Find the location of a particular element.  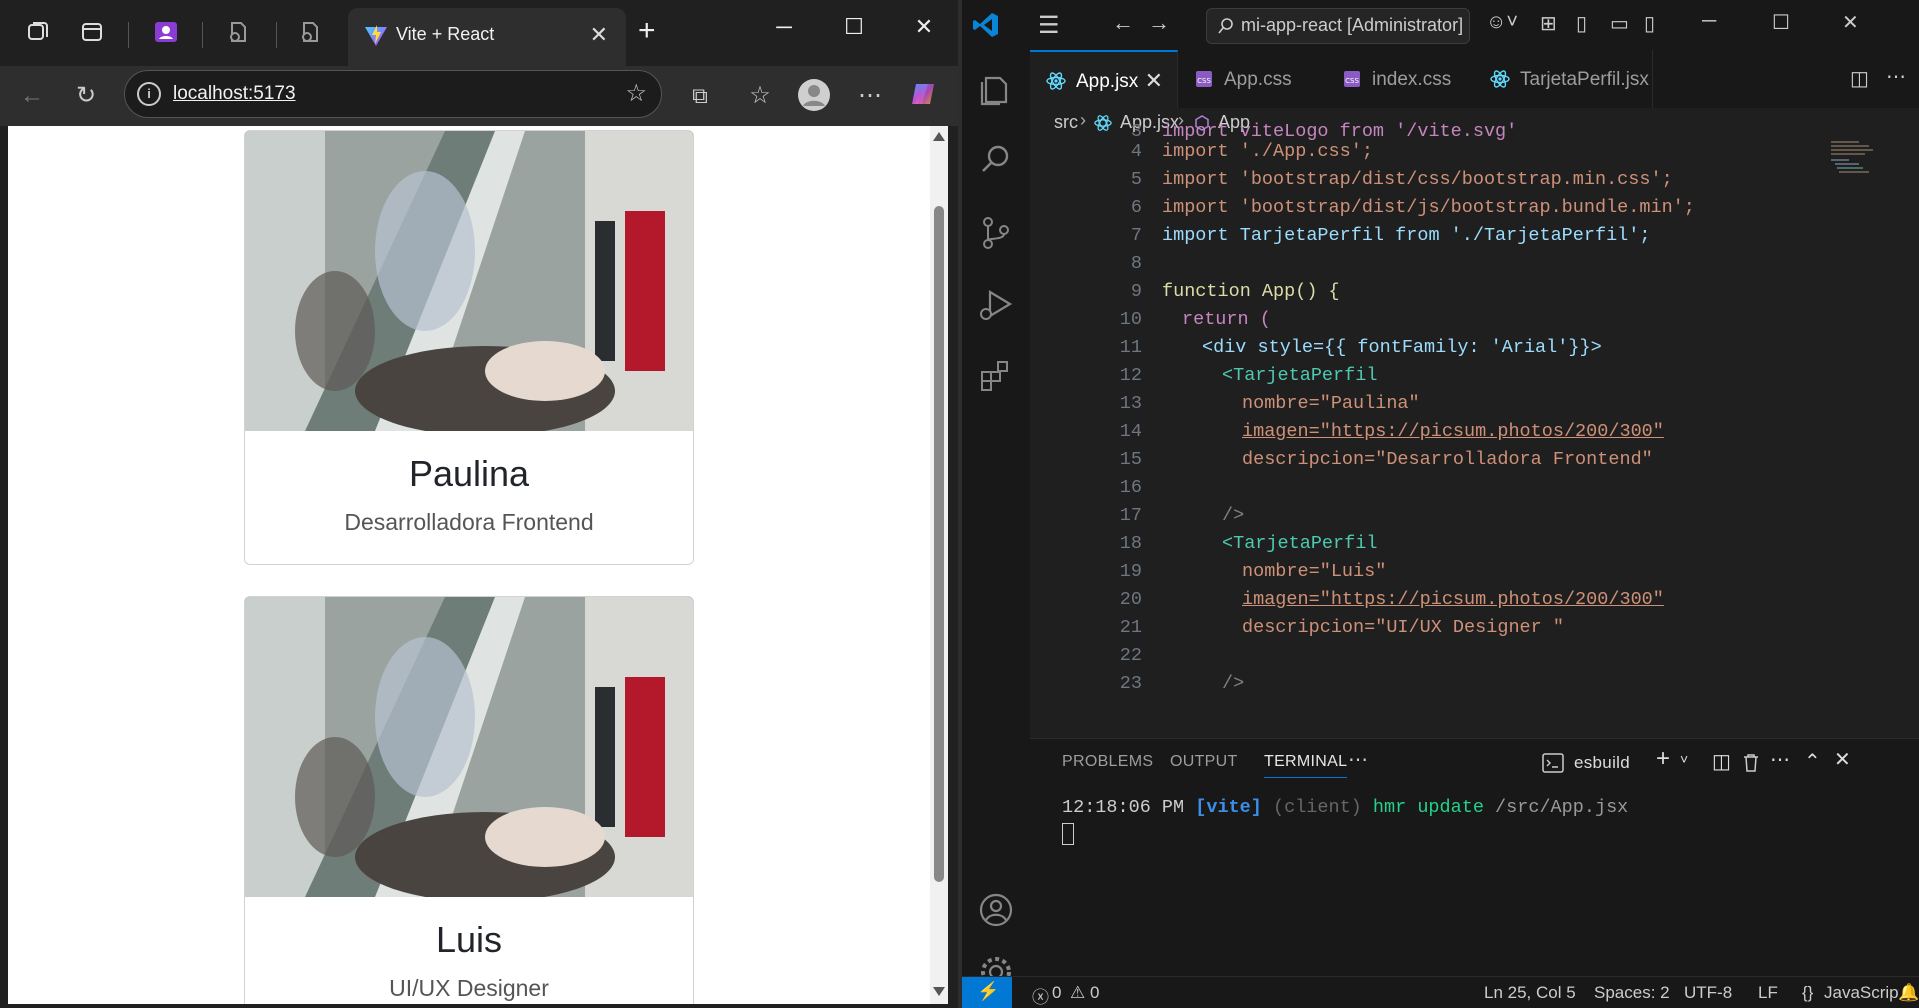

line-number: 20 is located at coordinates (1130, 599).